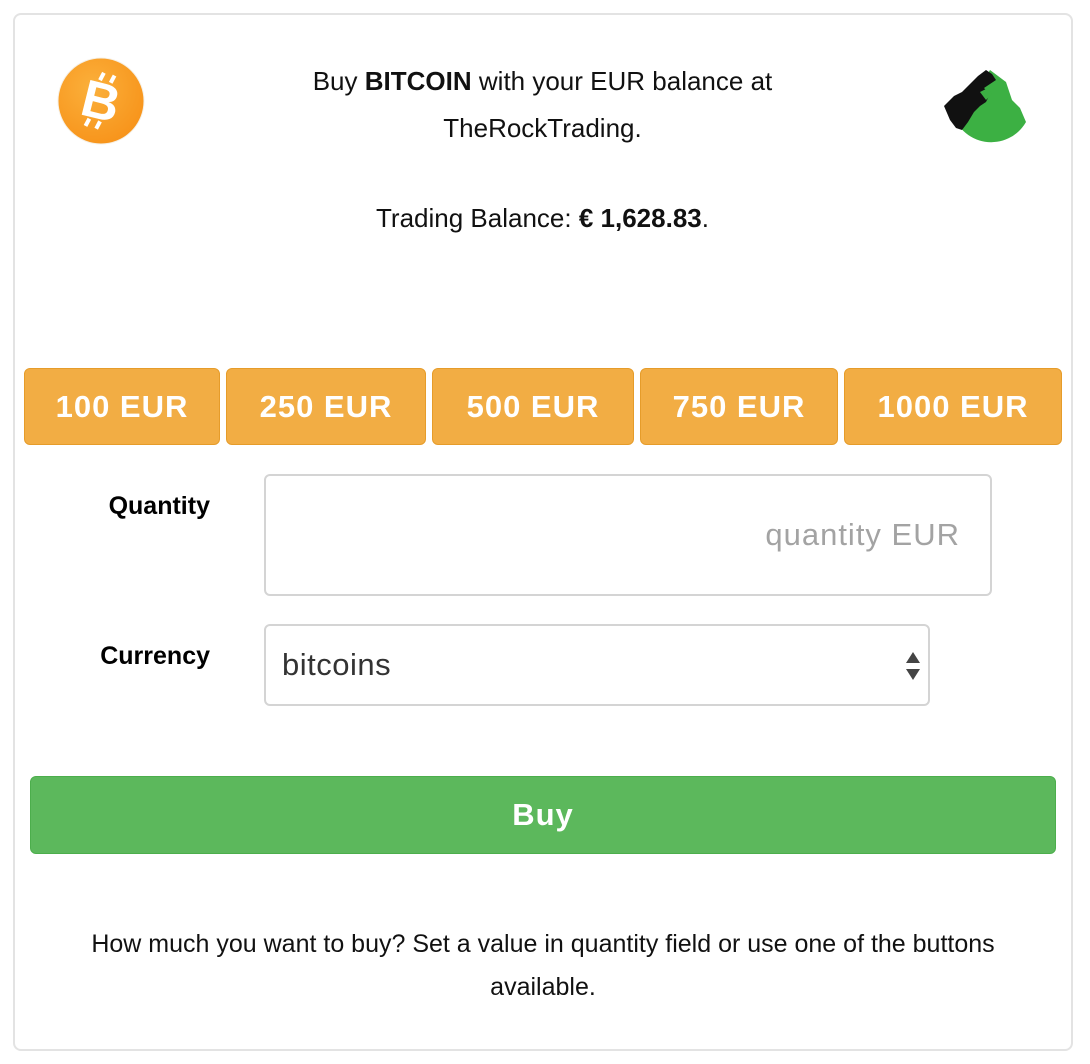  I want to click on headline-prefix: Buy, so click(335, 81).